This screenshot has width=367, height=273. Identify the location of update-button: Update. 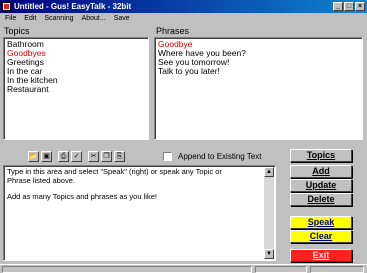
(321, 185).